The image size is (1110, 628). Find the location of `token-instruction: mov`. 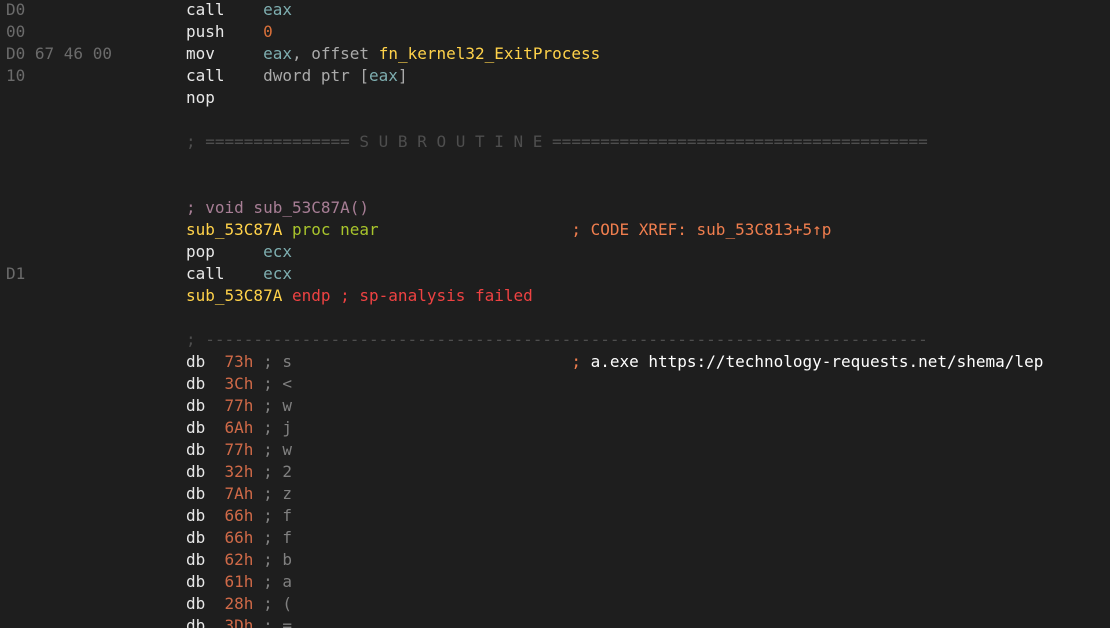

token-instruction: mov is located at coordinates (200, 53).